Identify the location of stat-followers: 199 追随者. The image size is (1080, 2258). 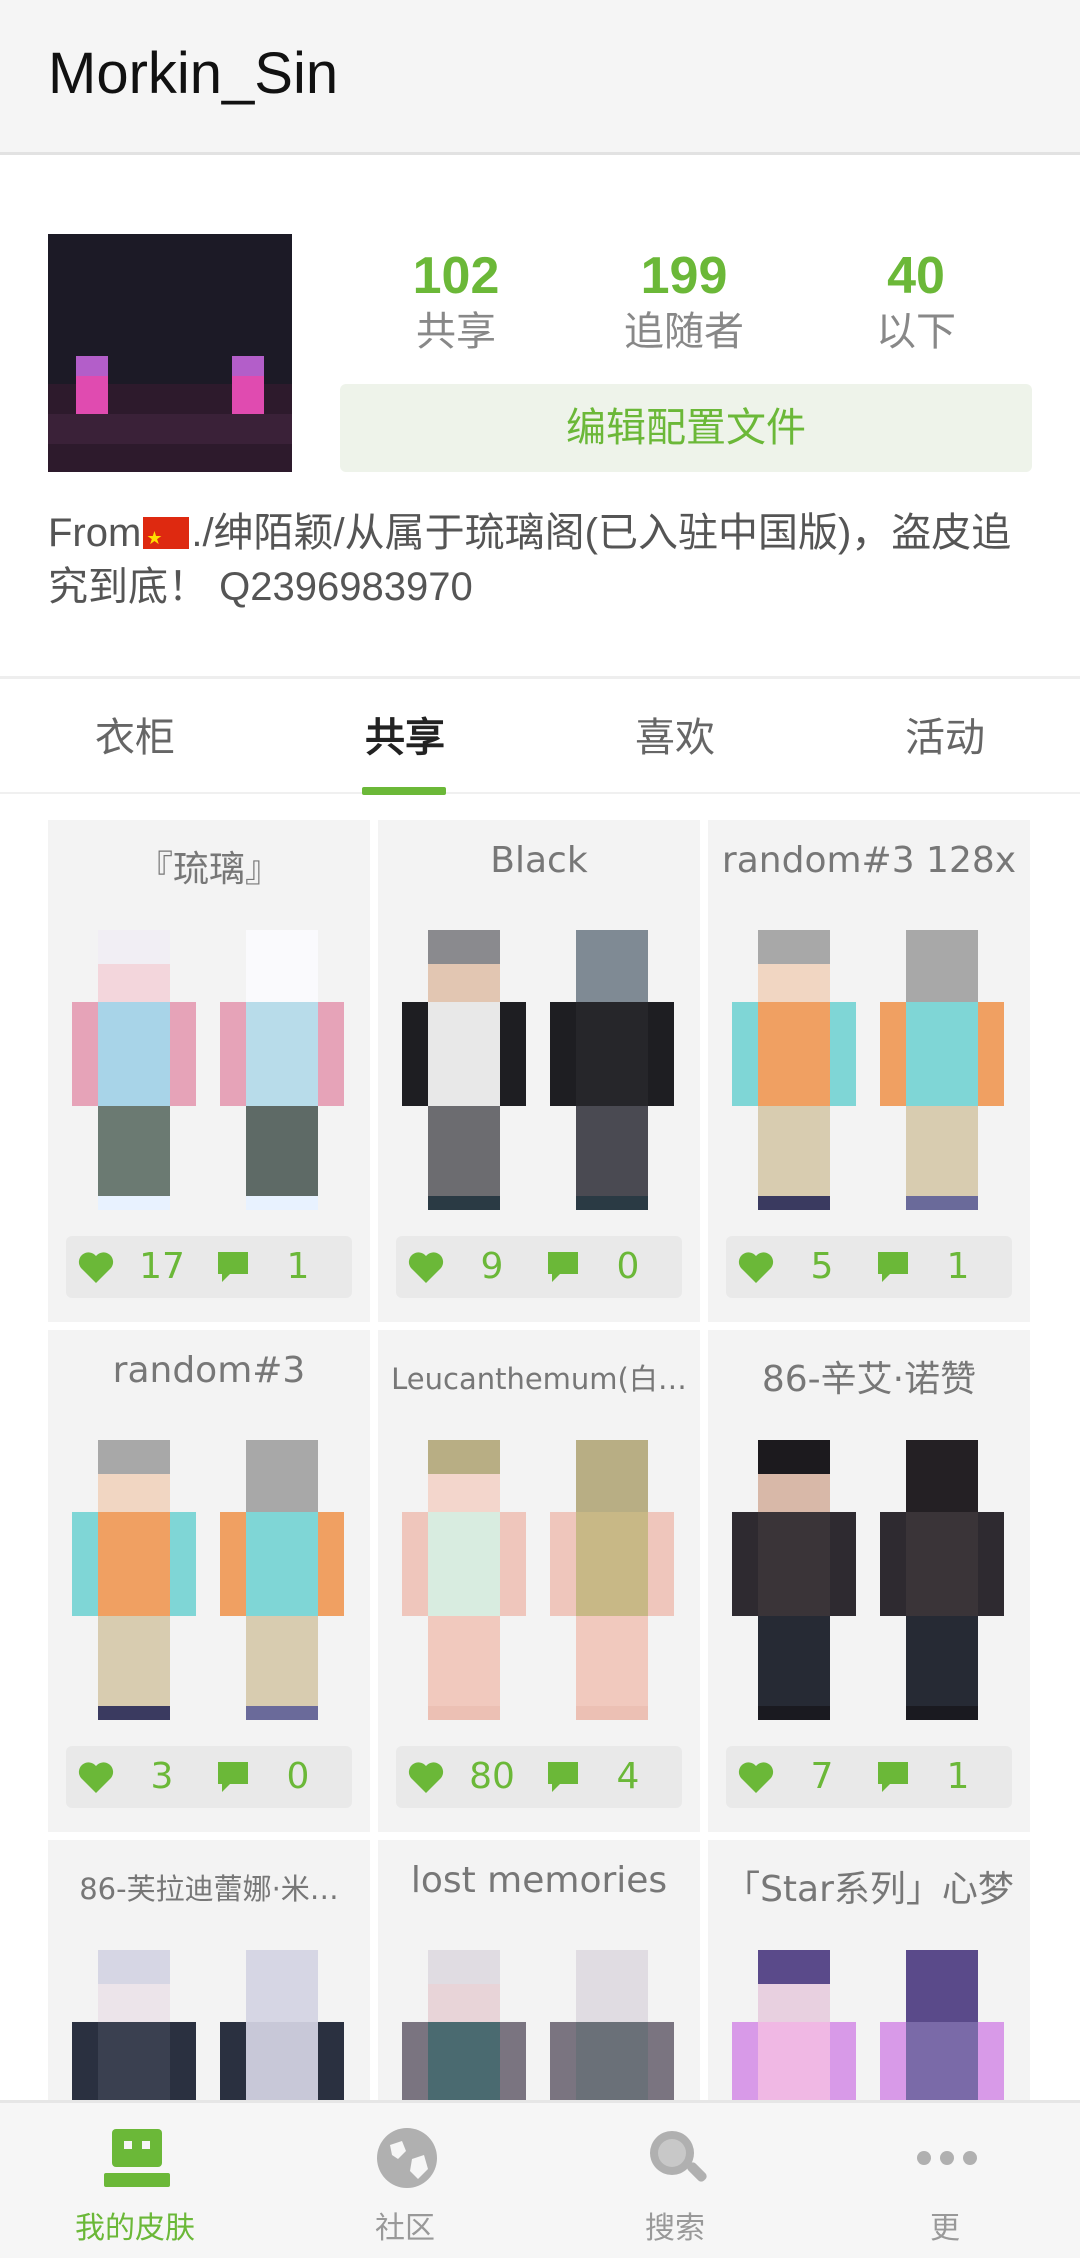
(684, 302).